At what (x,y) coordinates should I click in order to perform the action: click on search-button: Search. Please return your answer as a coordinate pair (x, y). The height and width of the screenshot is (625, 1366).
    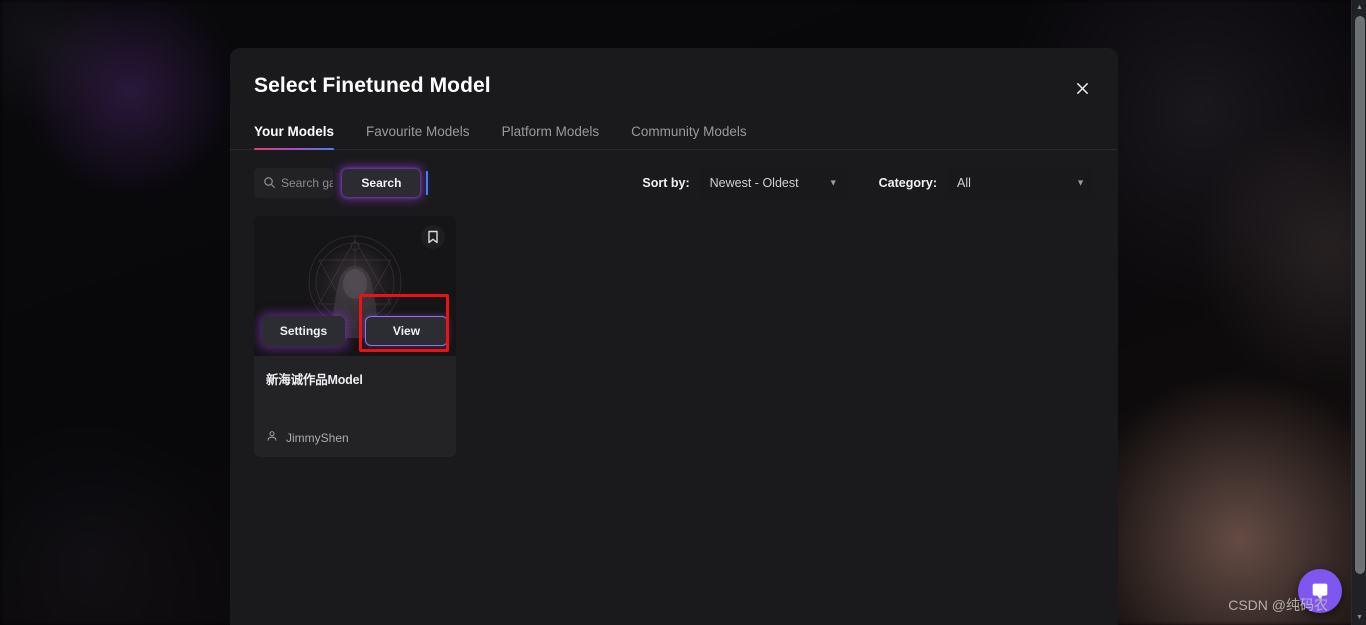
    Looking at the image, I should click on (385, 183).